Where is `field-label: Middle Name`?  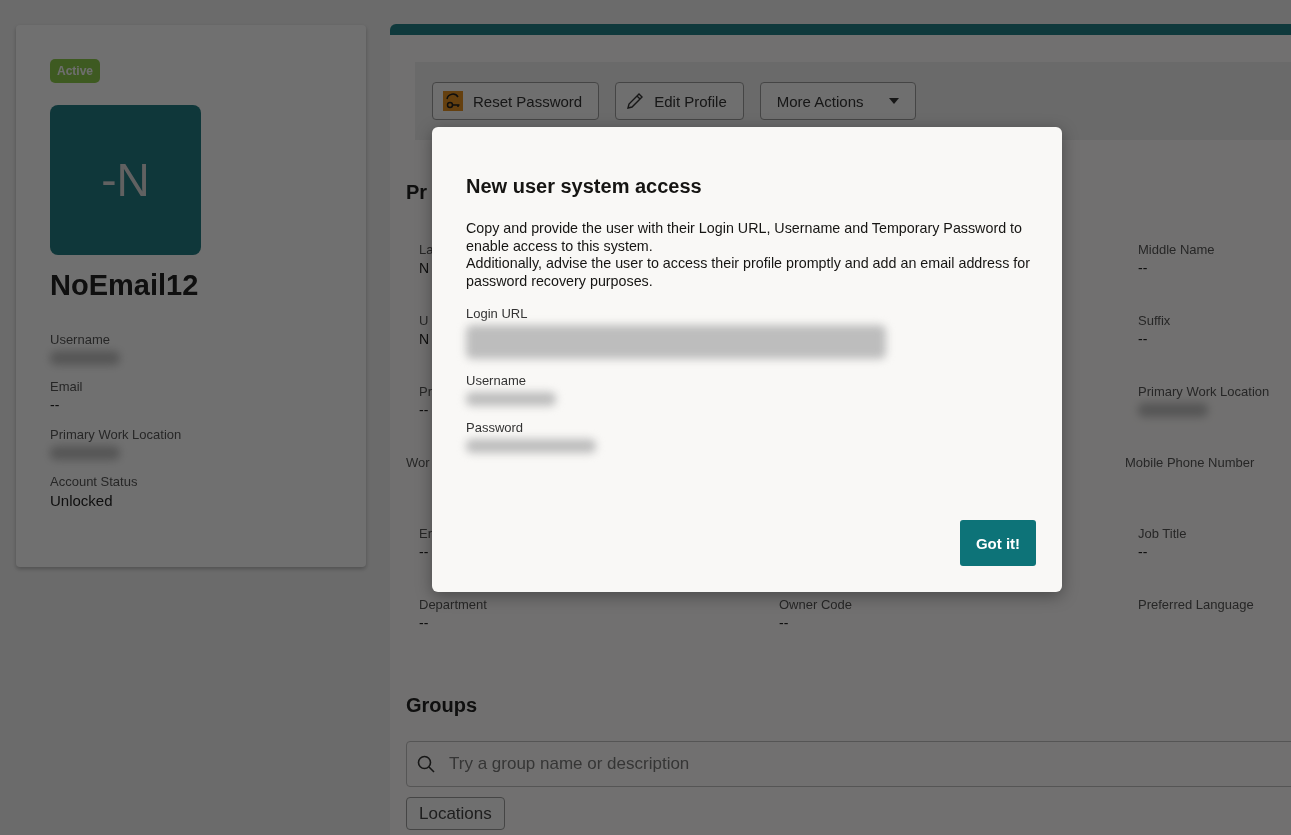
field-label: Middle Name is located at coordinates (1176, 249).